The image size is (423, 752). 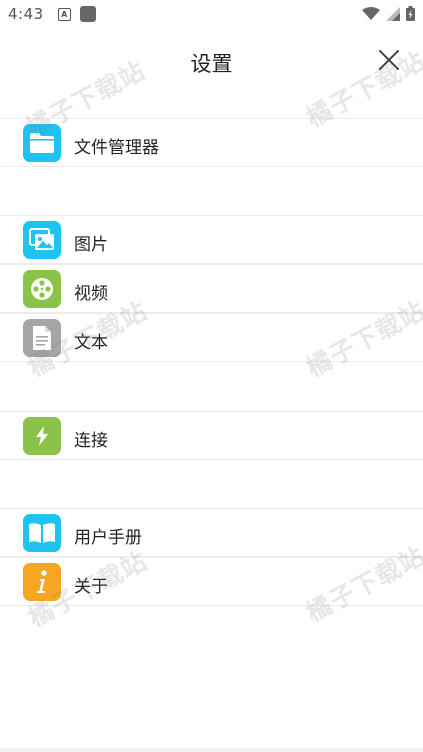 What do you see at coordinates (410, 13) in the screenshot?
I see `battery-icon` at bounding box center [410, 13].